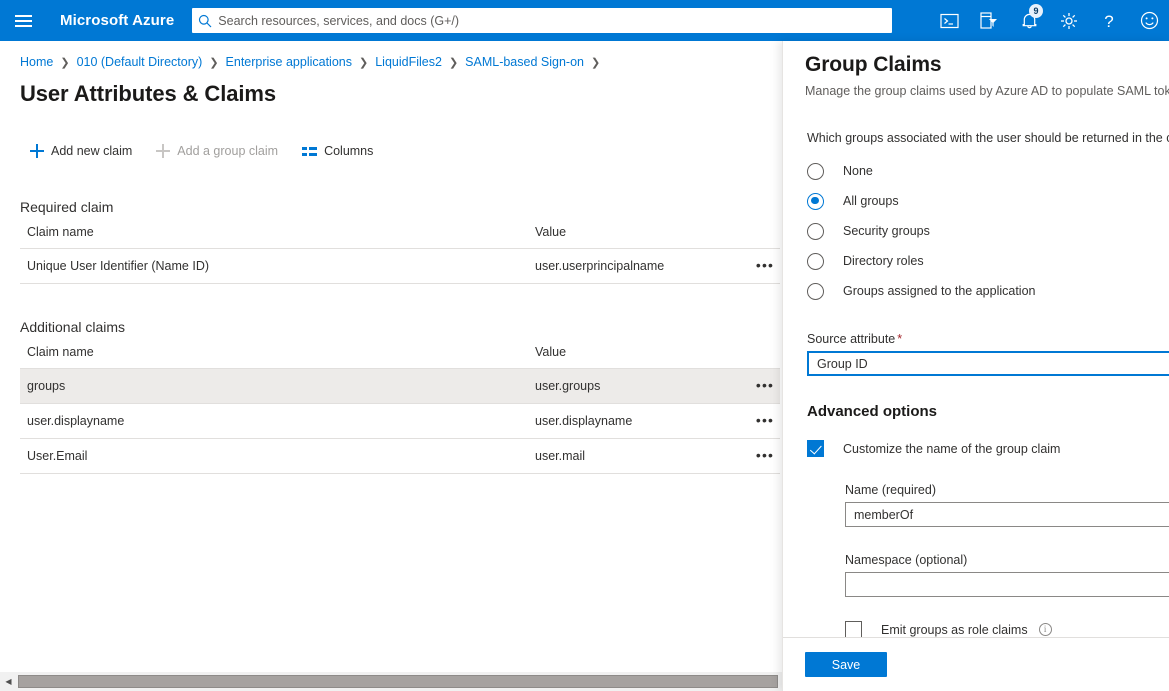 The width and height of the screenshot is (1169, 691). I want to click on required-claim-section-title: Required claim, so click(67, 207).